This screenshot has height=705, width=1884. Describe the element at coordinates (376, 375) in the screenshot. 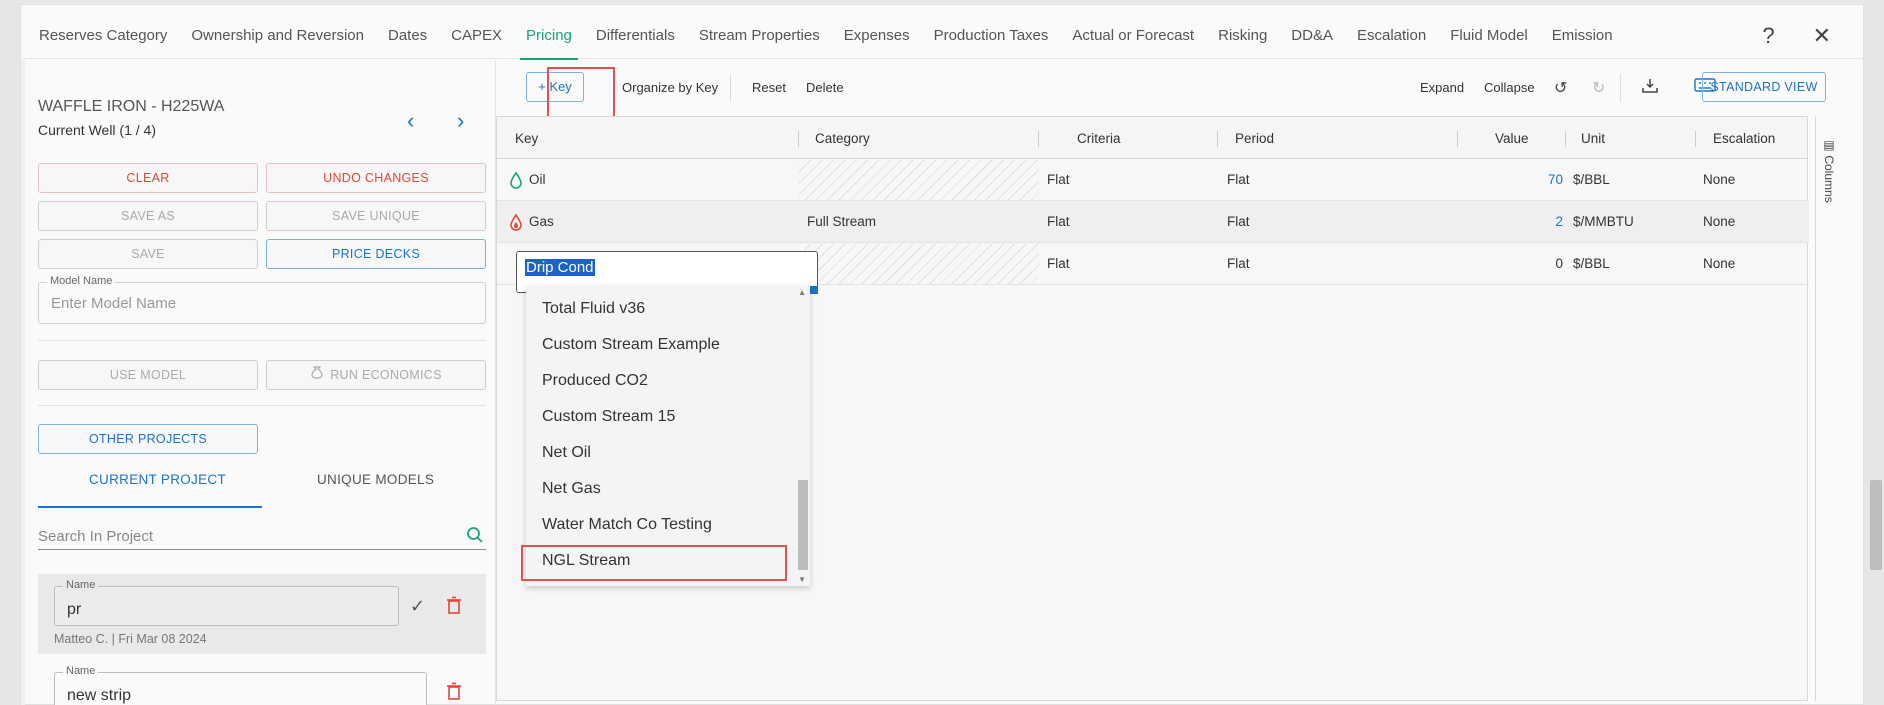

I see `run-economics-button: RUN ECONOMICS` at that location.